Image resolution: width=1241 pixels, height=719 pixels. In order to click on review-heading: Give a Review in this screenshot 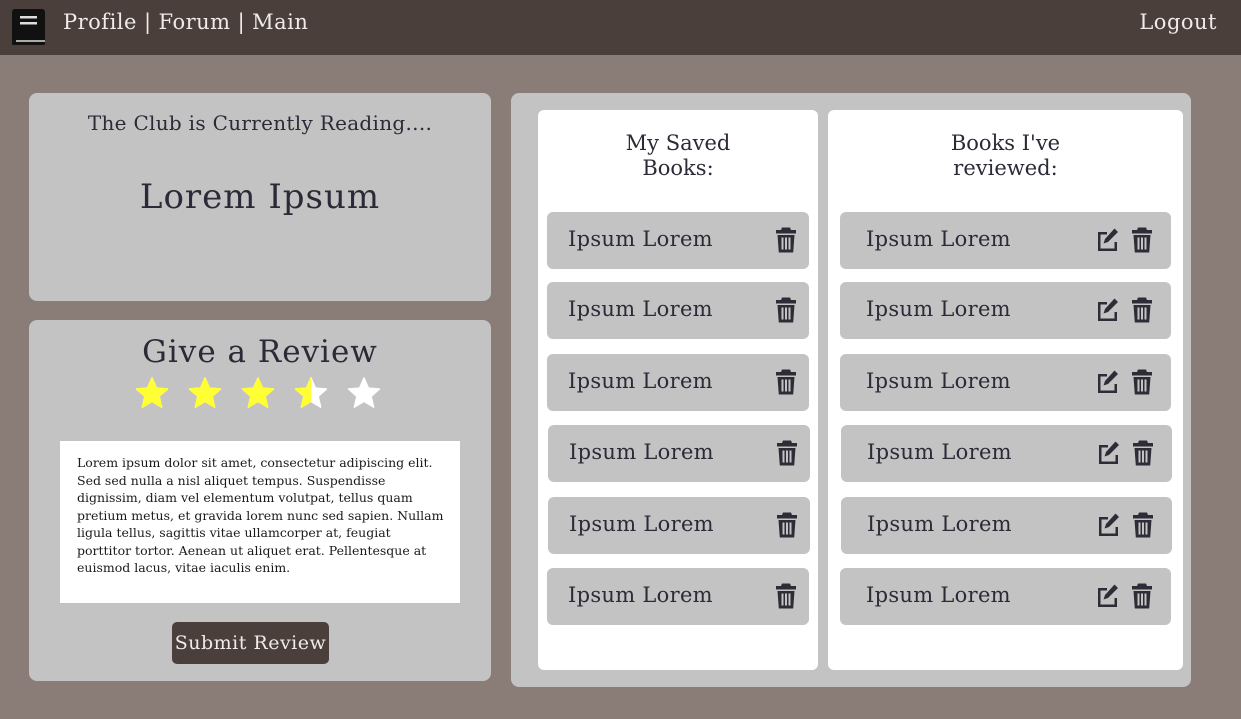, I will do `click(260, 352)`.